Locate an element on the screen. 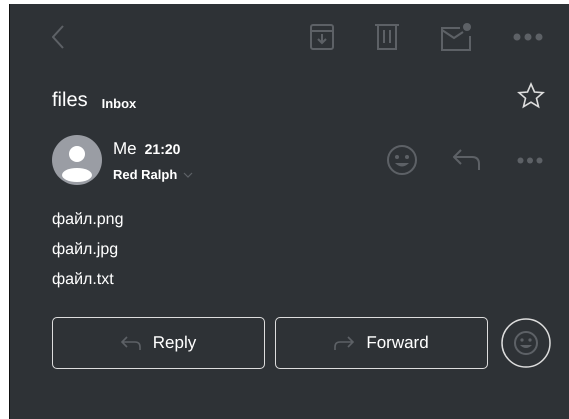 Image resolution: width=569 pixels, height=419 pixels. avatar-icon is located at coordinates (77, 160).